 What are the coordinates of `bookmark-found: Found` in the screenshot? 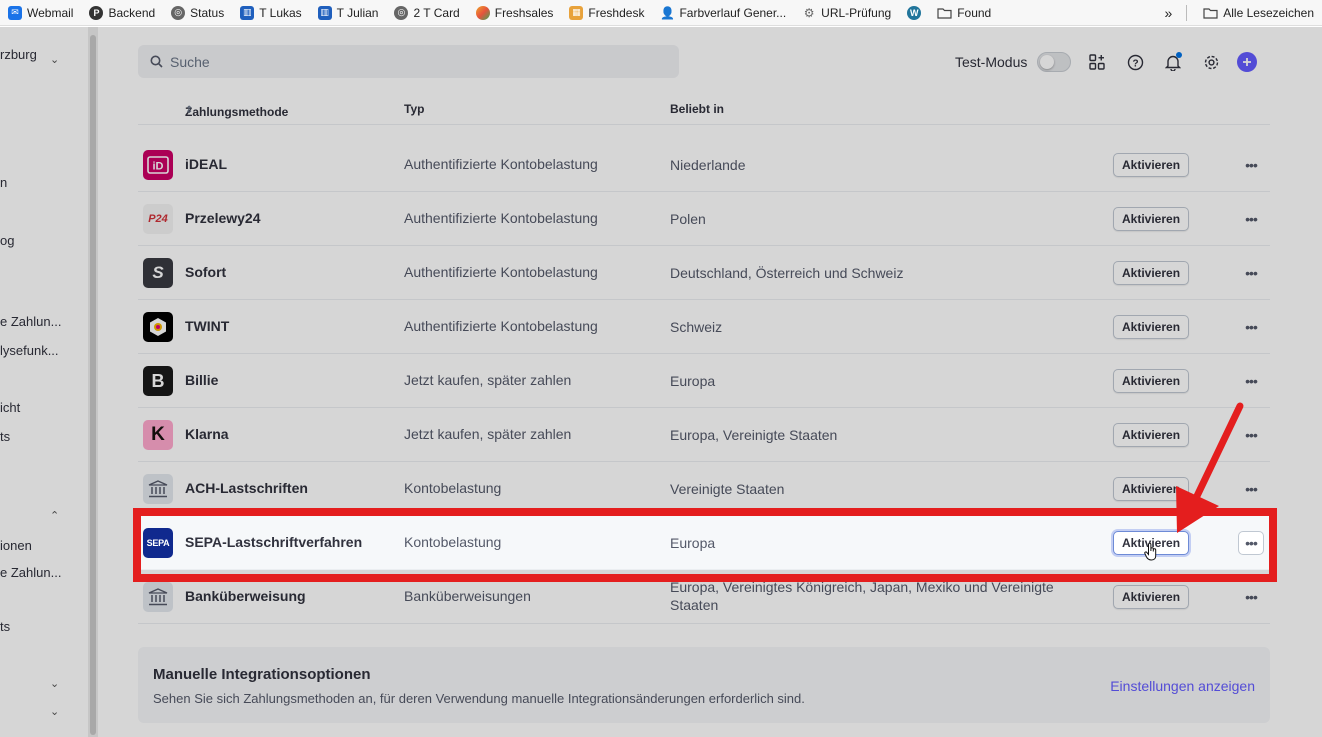 It's located at (964, 13).